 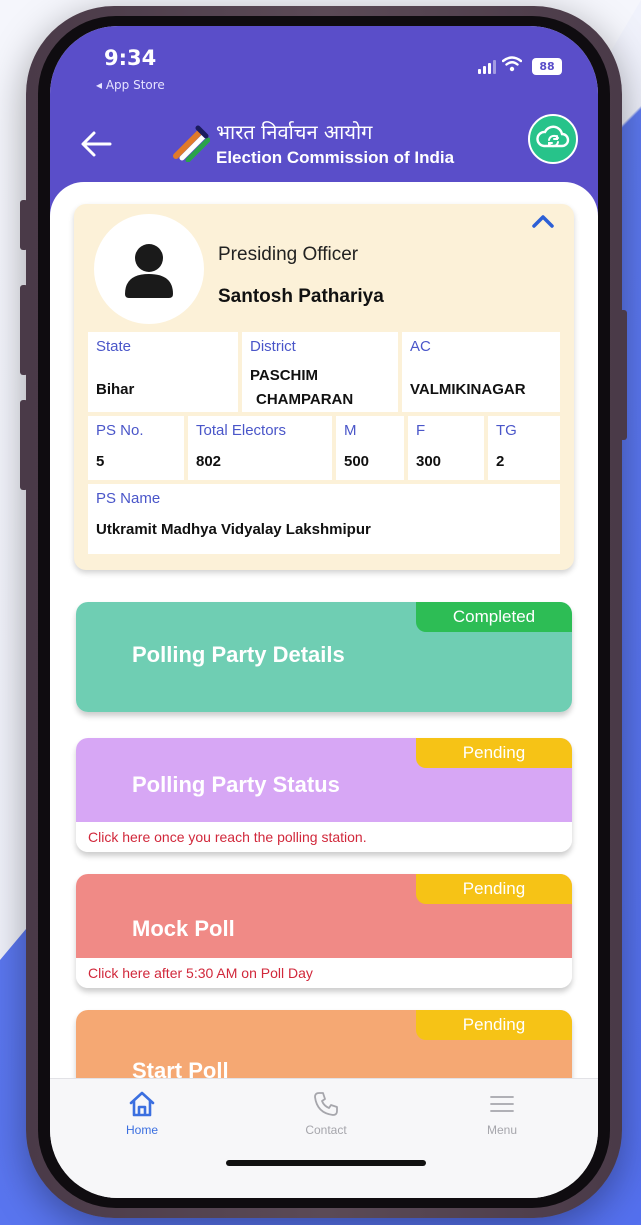 I want to click on ps-no-value: 5, so click(x=100, y=461).